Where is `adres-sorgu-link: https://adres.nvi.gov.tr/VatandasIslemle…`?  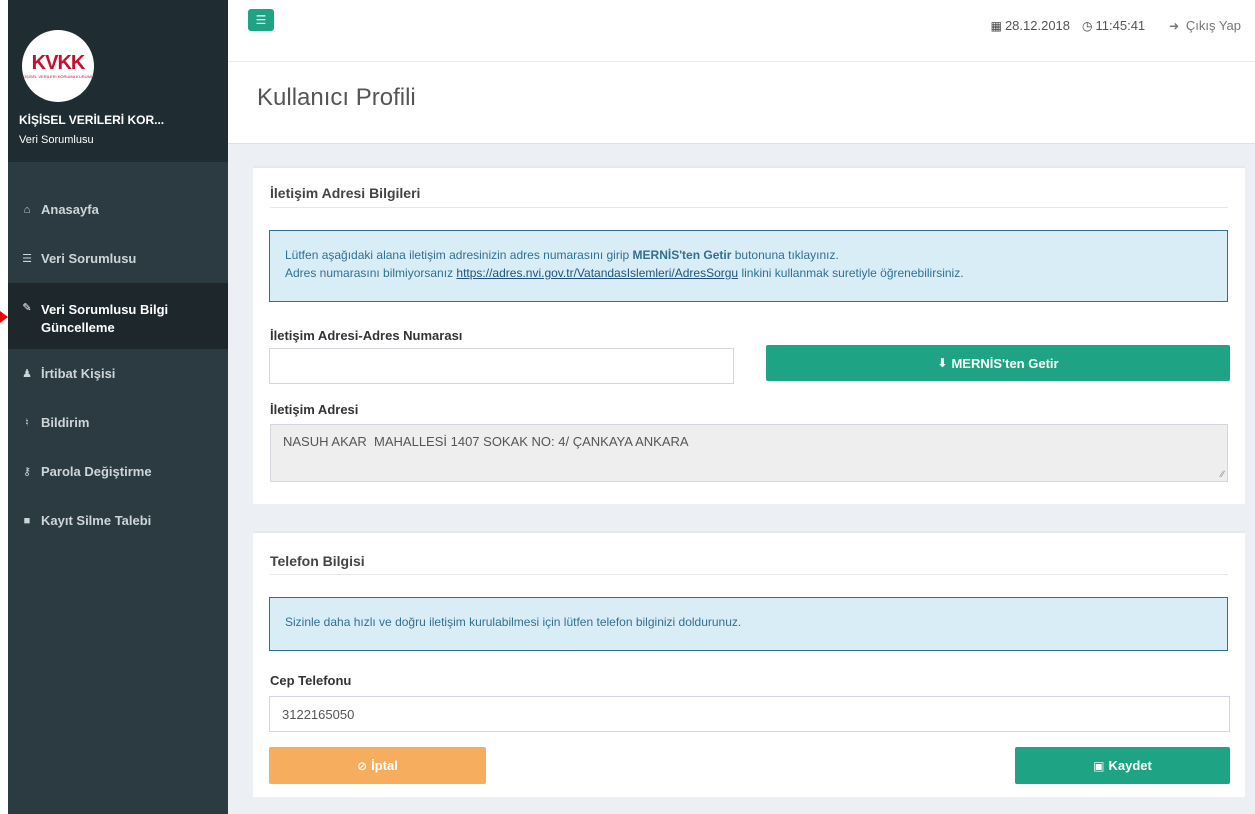
adres-sorgu-link: https://adres.nvi.gov.tr/VatandasIslemle… is located at coordinates (597, 273).